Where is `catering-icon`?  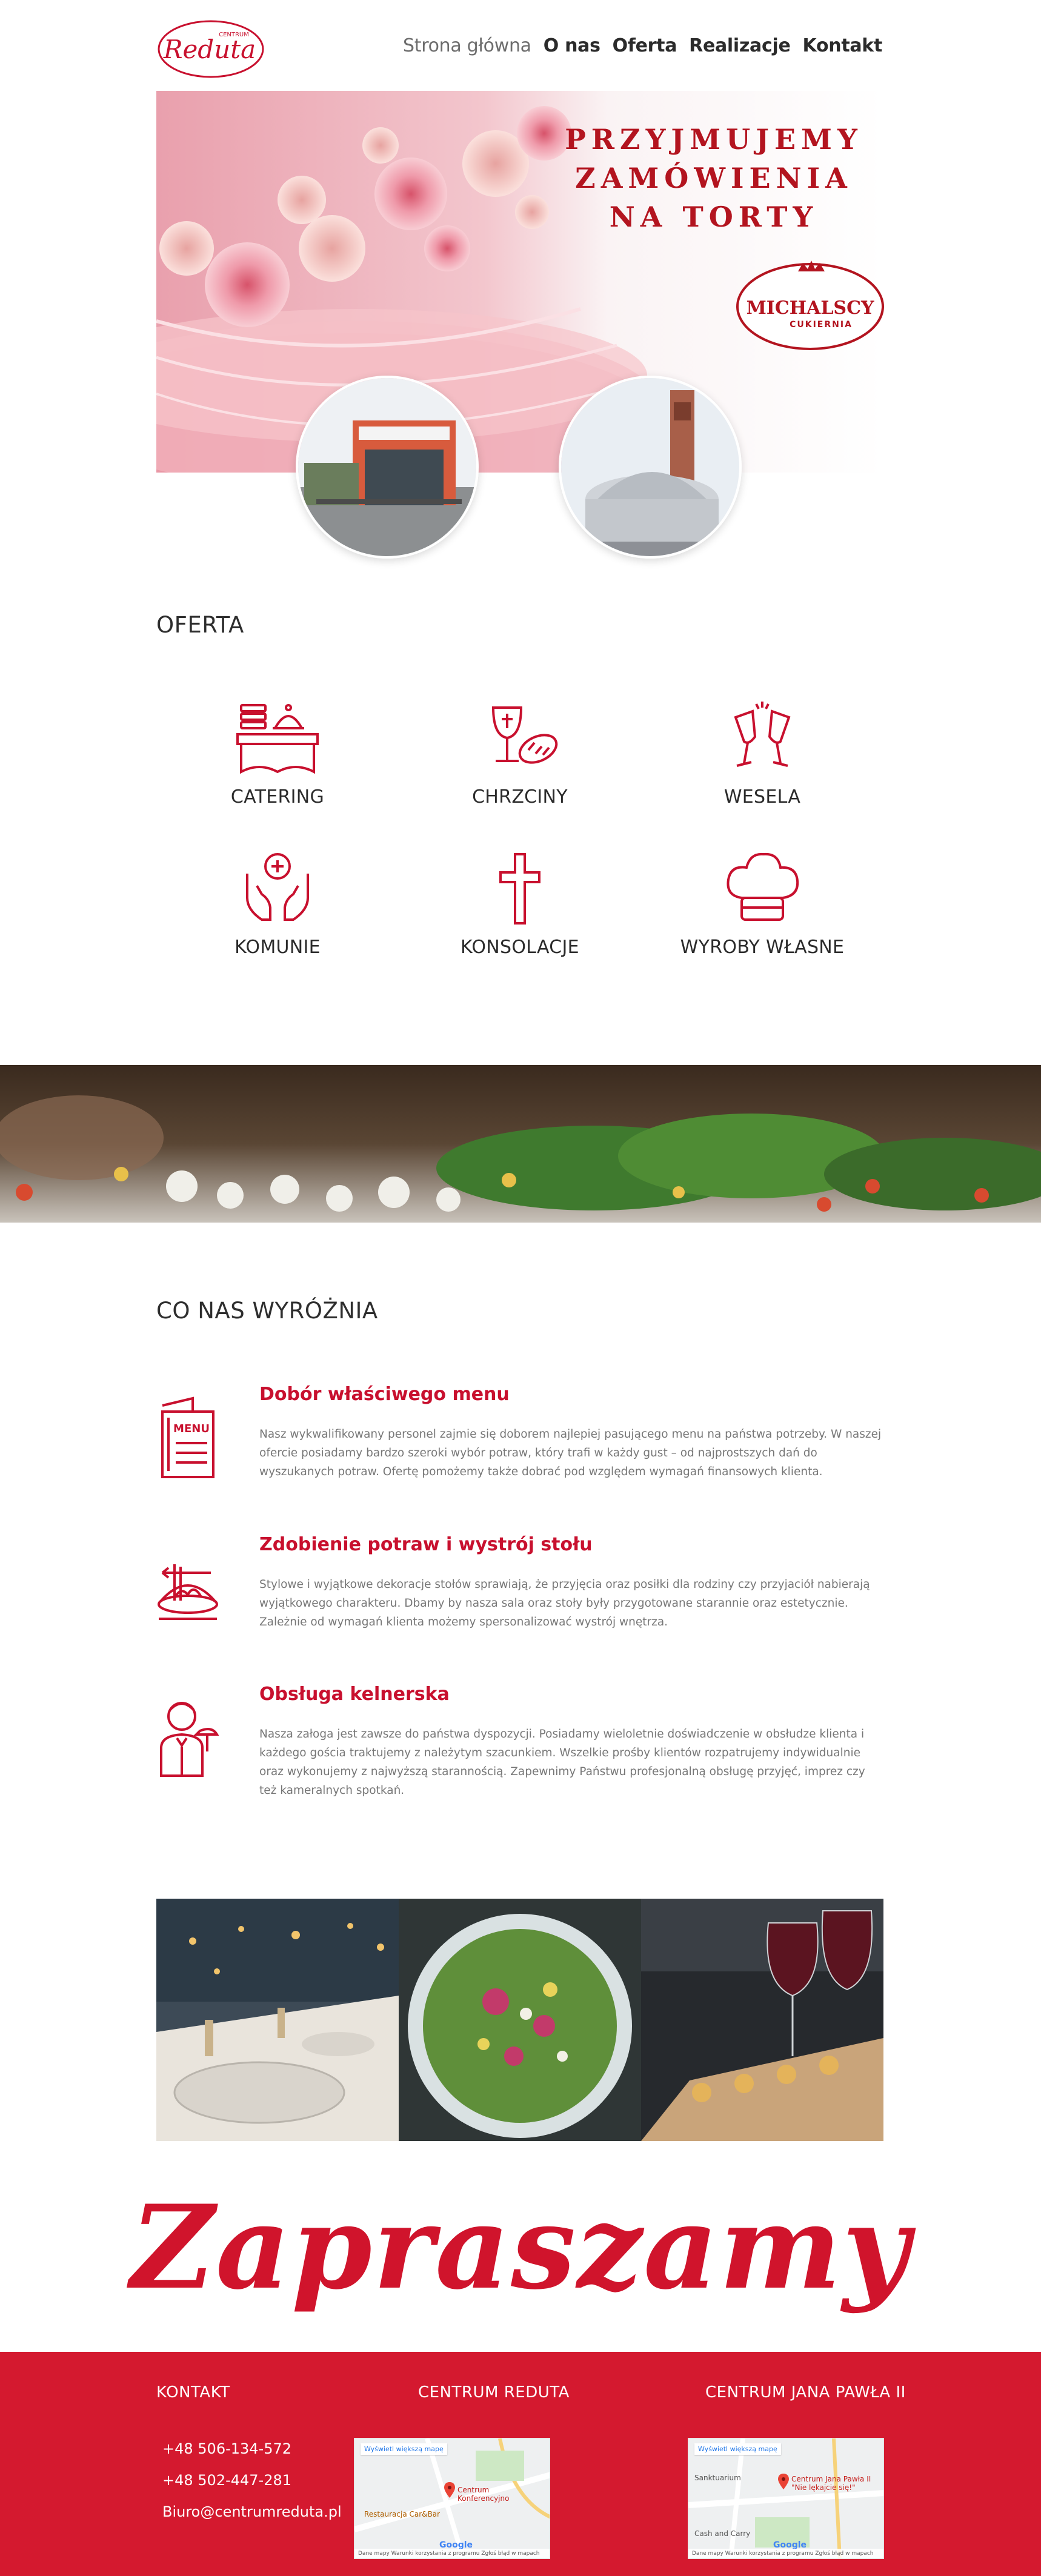 catering-icon is located at coordinates (277, 739).